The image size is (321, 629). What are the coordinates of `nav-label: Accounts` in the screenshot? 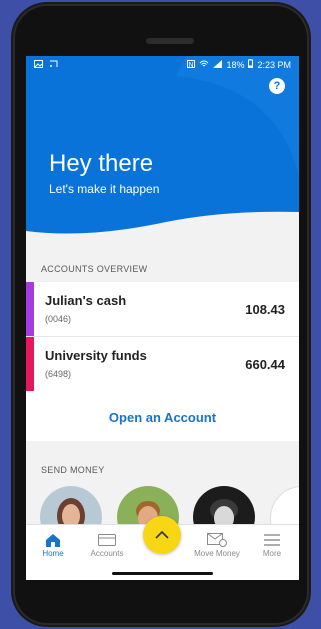 It's located at (107, 553).